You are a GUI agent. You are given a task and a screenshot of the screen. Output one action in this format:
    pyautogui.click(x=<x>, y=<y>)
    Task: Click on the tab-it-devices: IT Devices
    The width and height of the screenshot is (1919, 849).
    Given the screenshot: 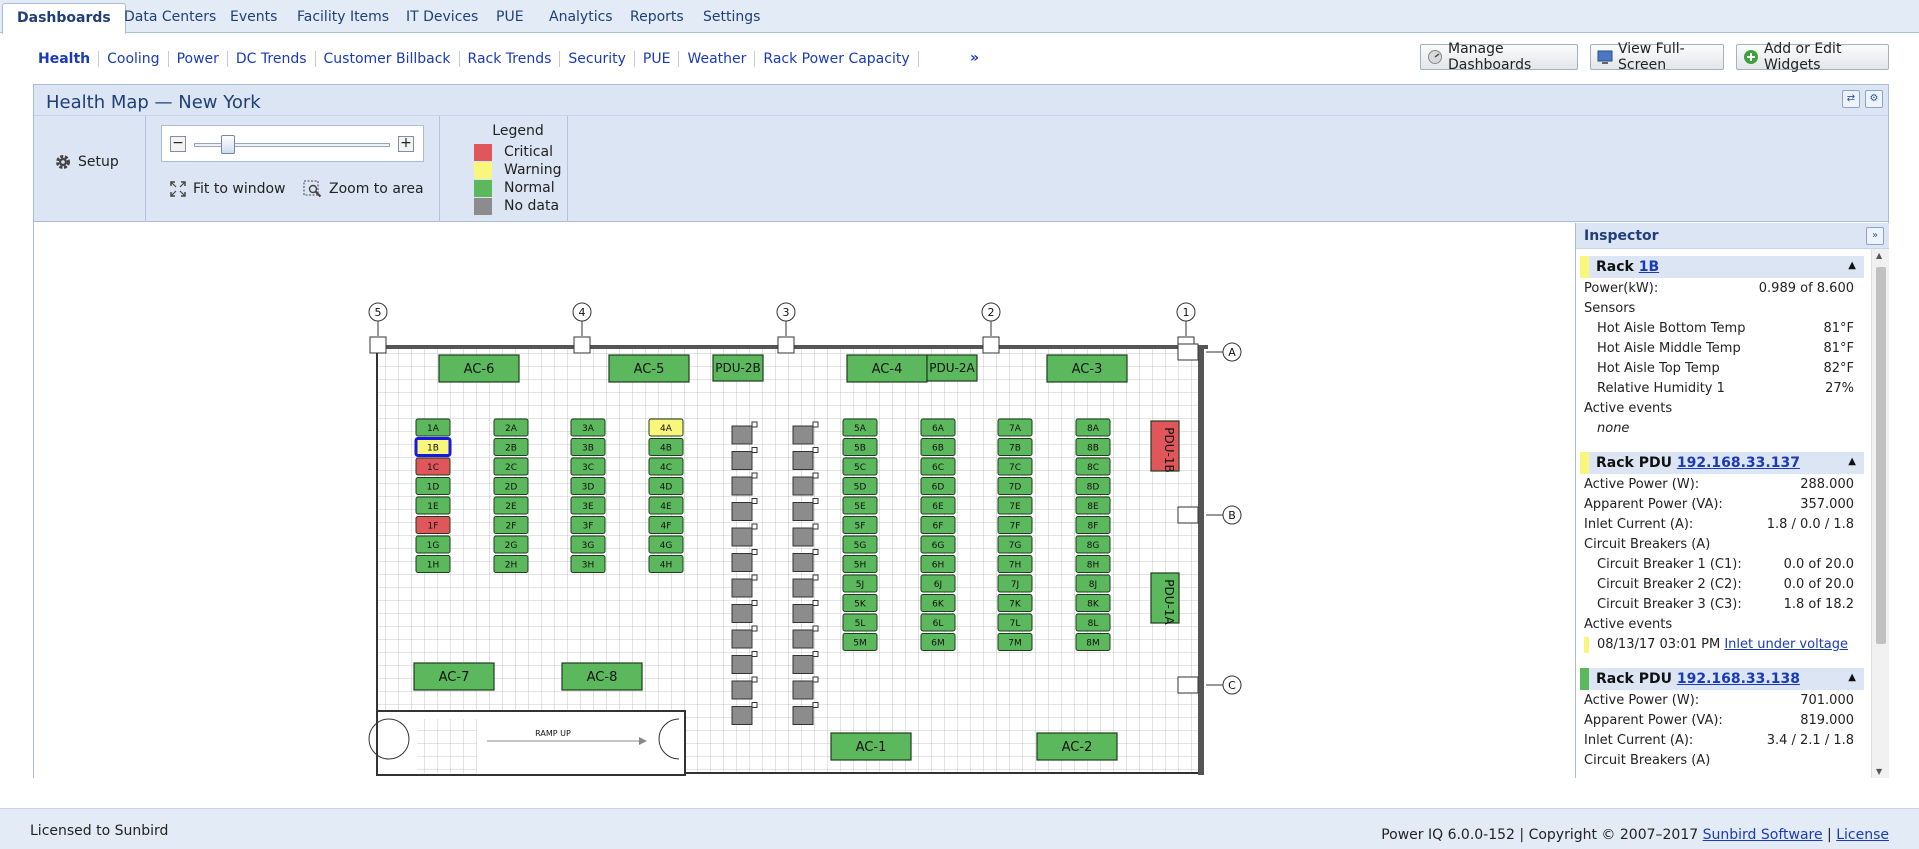 What is the action you would take?
    pyautogui.click(x=442, y=17)
    